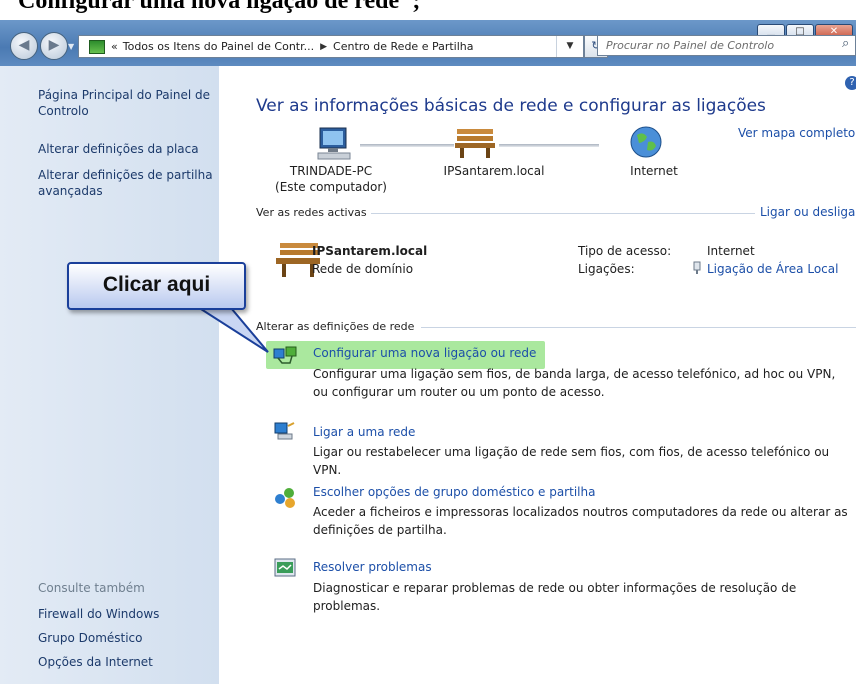 The height and width of the screenshot is (684, 856). Describe the element at coordinates (156, 286) in the screenshot. I see `callout-label: Clicar aqui` at that location.